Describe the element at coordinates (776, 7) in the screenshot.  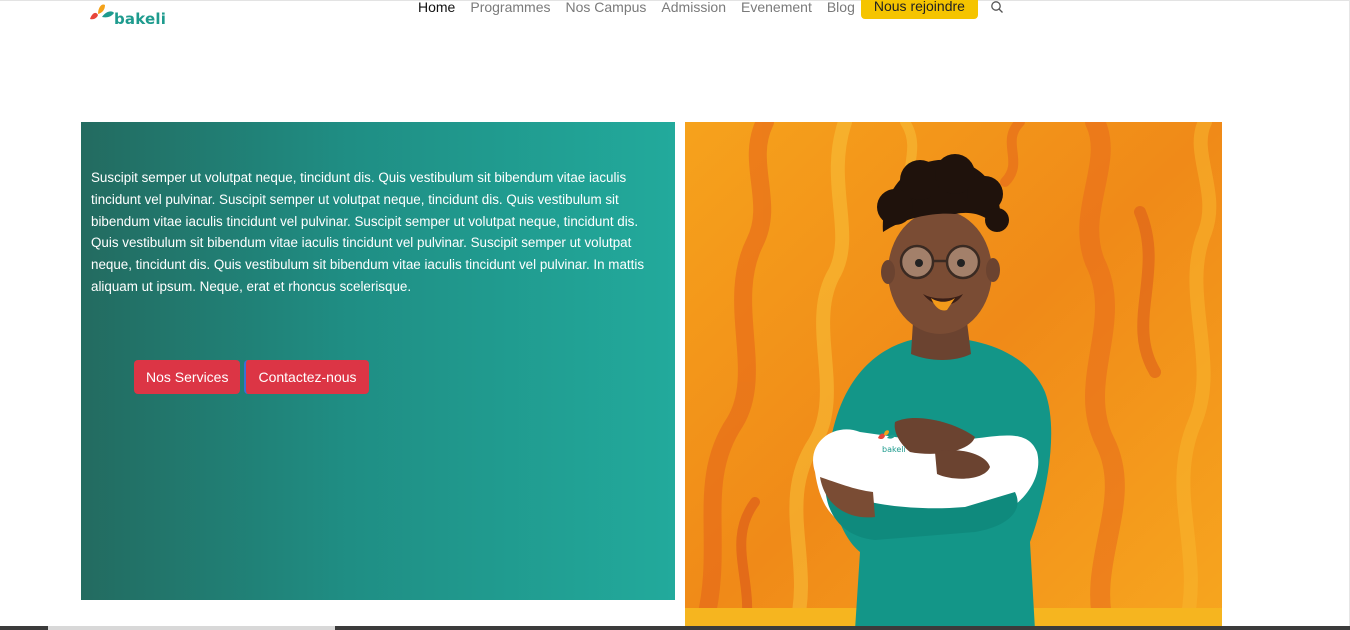
I see `nav-evenement: Evenement` at that location.